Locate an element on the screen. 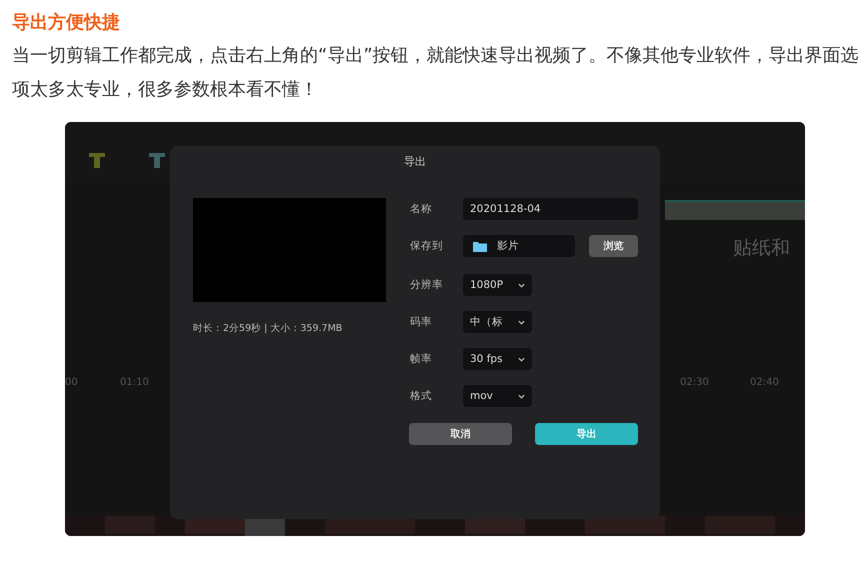 Image resolution: width=866 pixels, height=572 pixels. select-value: 1080P is located at coordinates (487, 285).